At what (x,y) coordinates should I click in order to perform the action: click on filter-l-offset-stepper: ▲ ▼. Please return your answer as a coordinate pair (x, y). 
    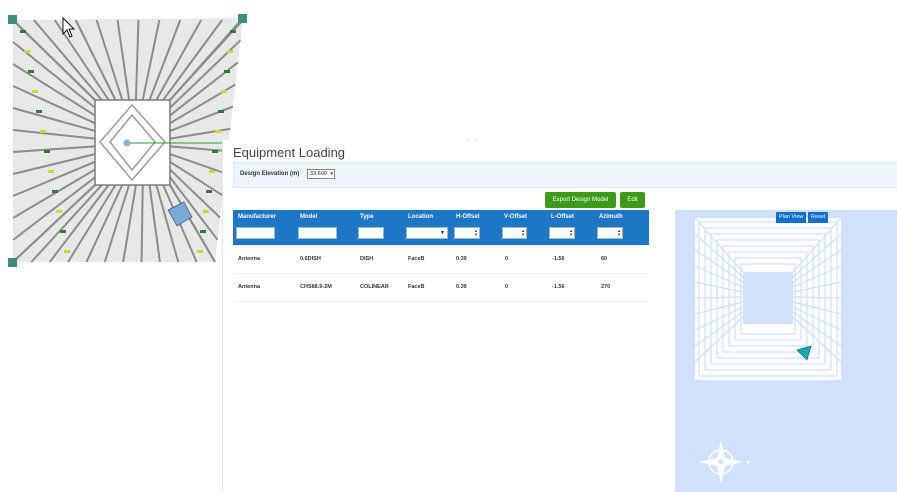
    Looking at the image, I should click on (562, 233).